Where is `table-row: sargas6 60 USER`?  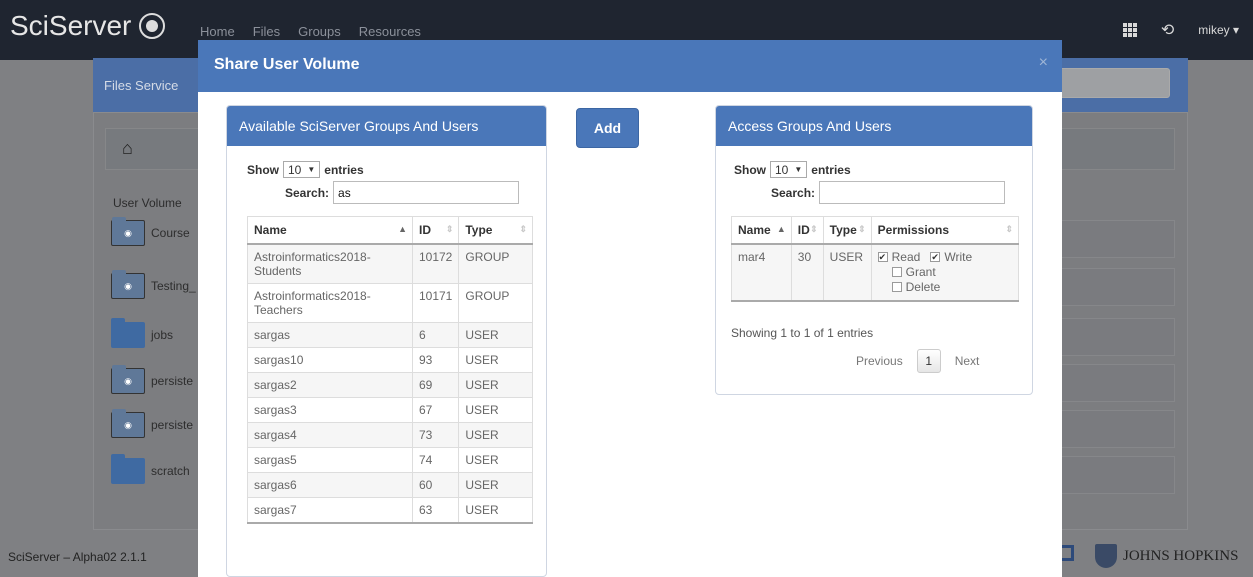 table-row: sargas6 60 USER is located at coordinates (390, 485).